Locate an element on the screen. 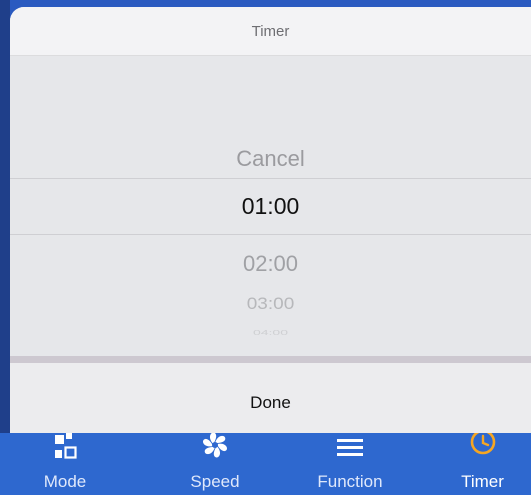 Image resolution: width=531 pixels, height=495 pixels. done-area: Done is located at coordinates (270, 398).